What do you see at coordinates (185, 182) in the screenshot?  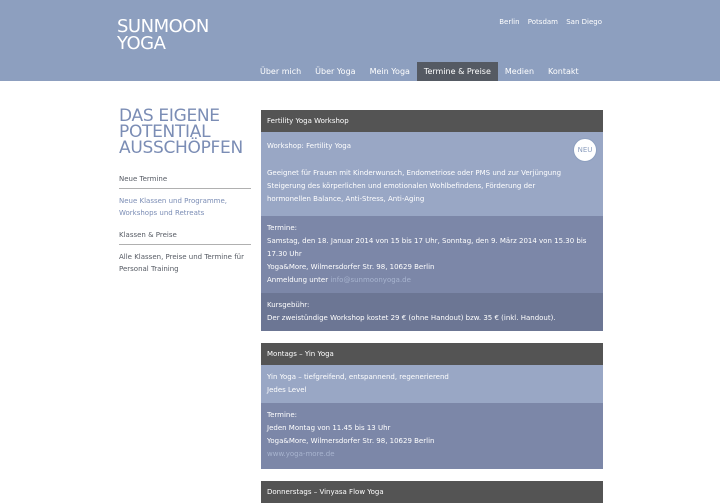 I see `section-title-neue-termine: Neue Termine` at bounding box center [185, 182].